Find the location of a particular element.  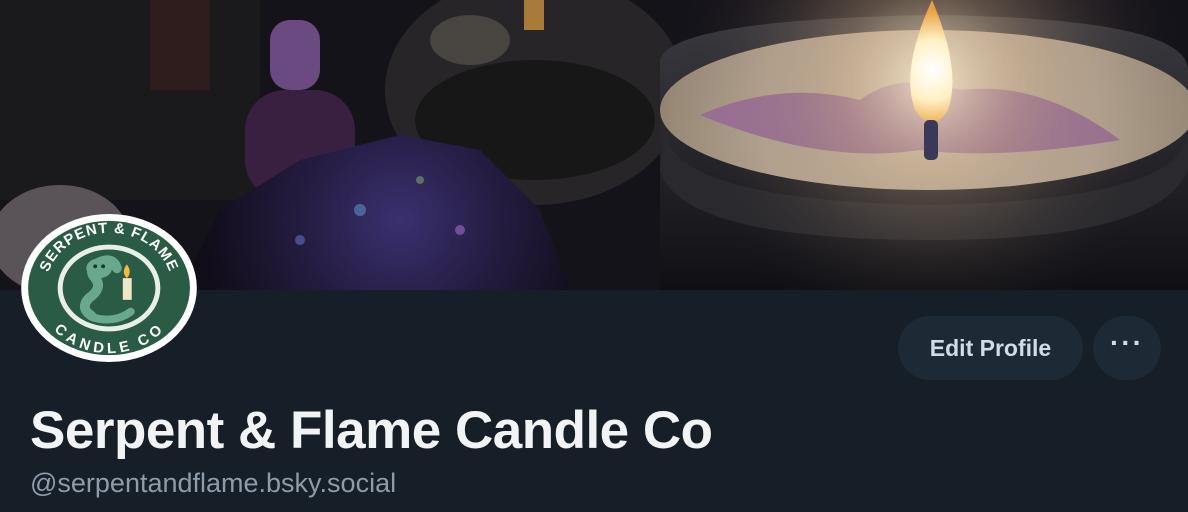

more-options-button: ··· is located at coordinates (1127, 348).